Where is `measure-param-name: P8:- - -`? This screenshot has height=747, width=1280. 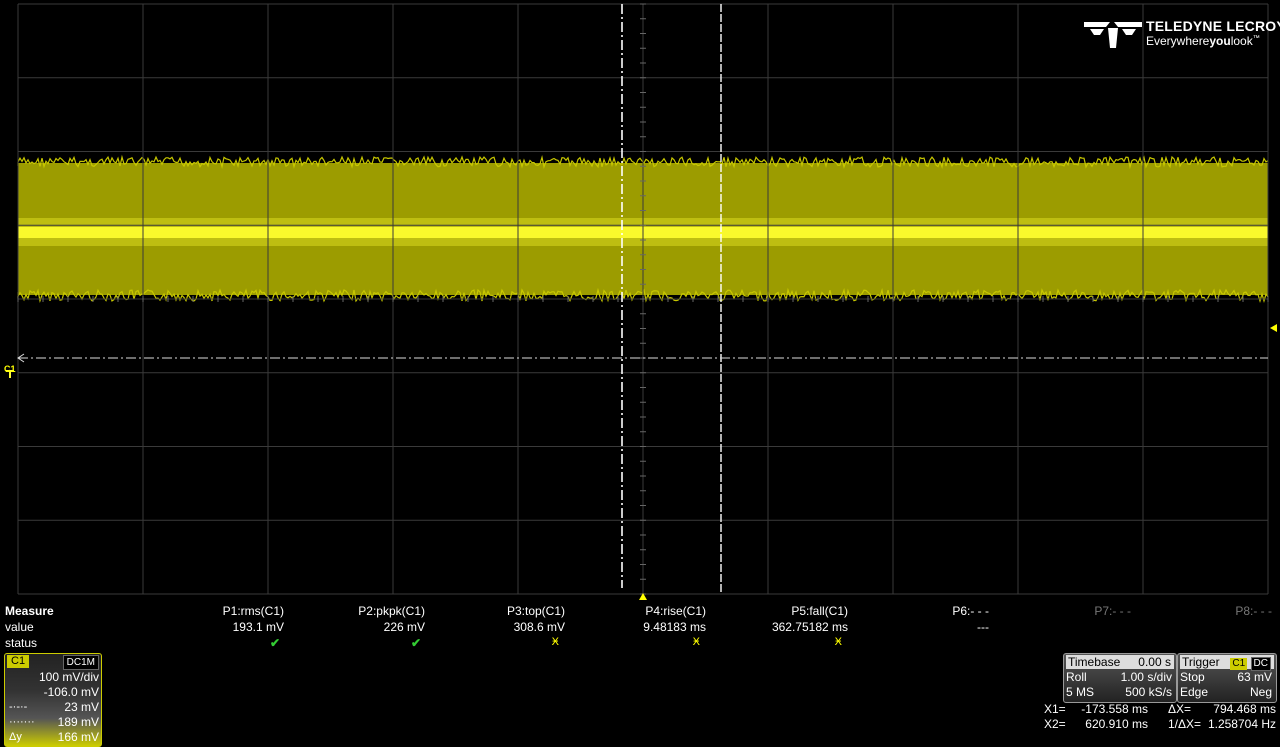
measure-param-name: P8:- - - is located at coordinates (1202, 611).